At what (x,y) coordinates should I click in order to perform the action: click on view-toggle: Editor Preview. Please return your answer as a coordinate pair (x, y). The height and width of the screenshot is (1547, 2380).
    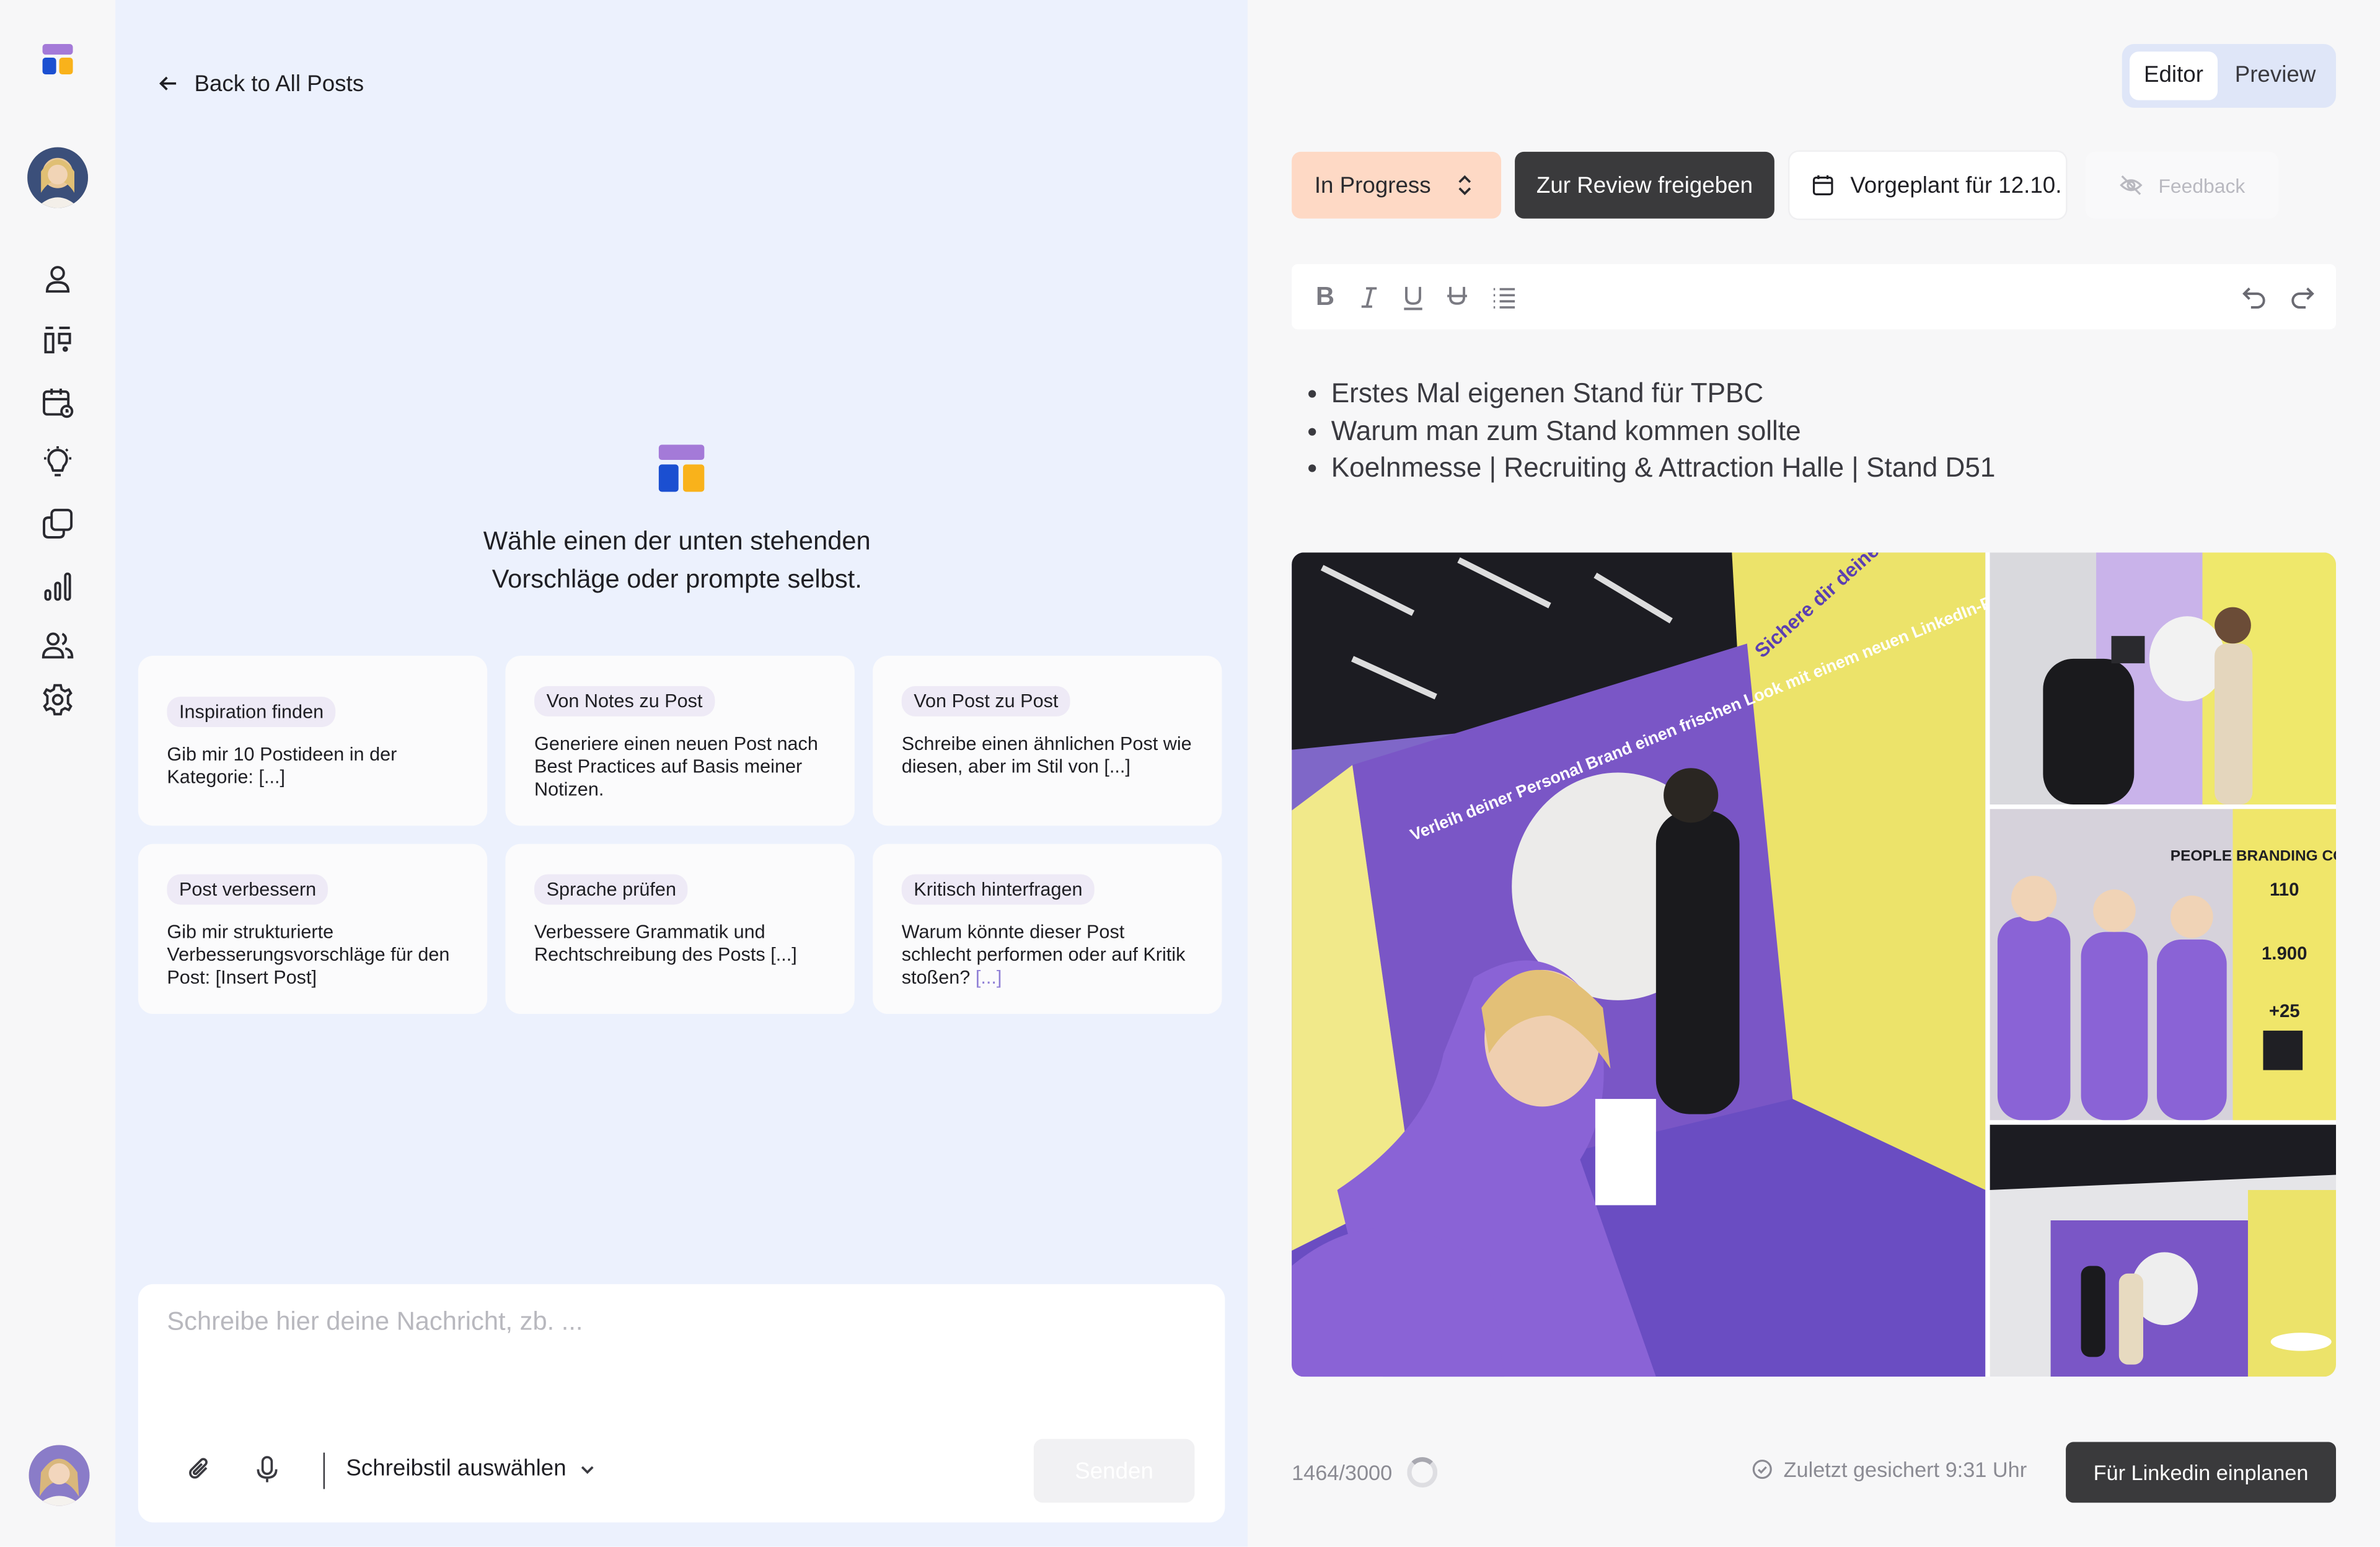
    Looking at the image, I should click on (2229, 76).